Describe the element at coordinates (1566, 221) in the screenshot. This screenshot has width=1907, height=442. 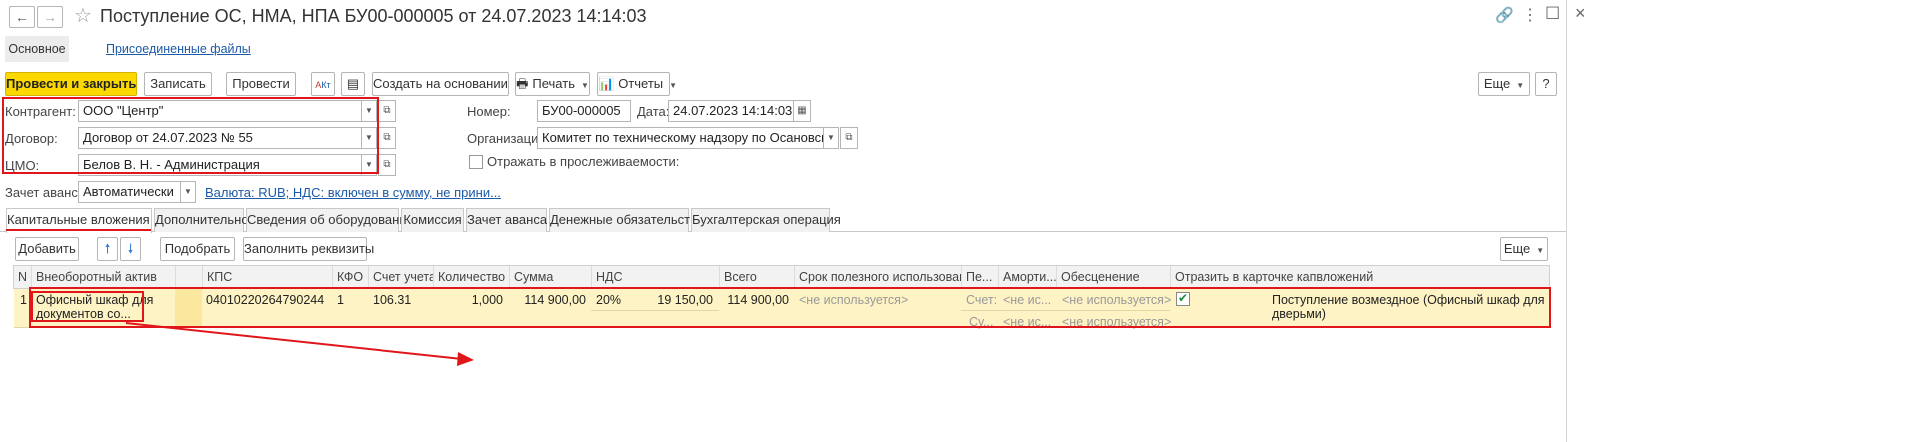
I see `window-edge` at that location.